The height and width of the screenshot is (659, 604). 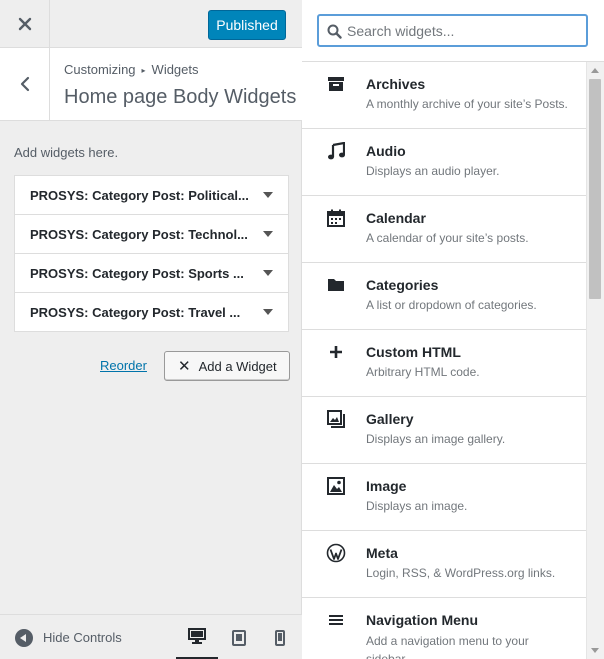 I want to click on chevron-left-icon, so click(x=24, y=84).